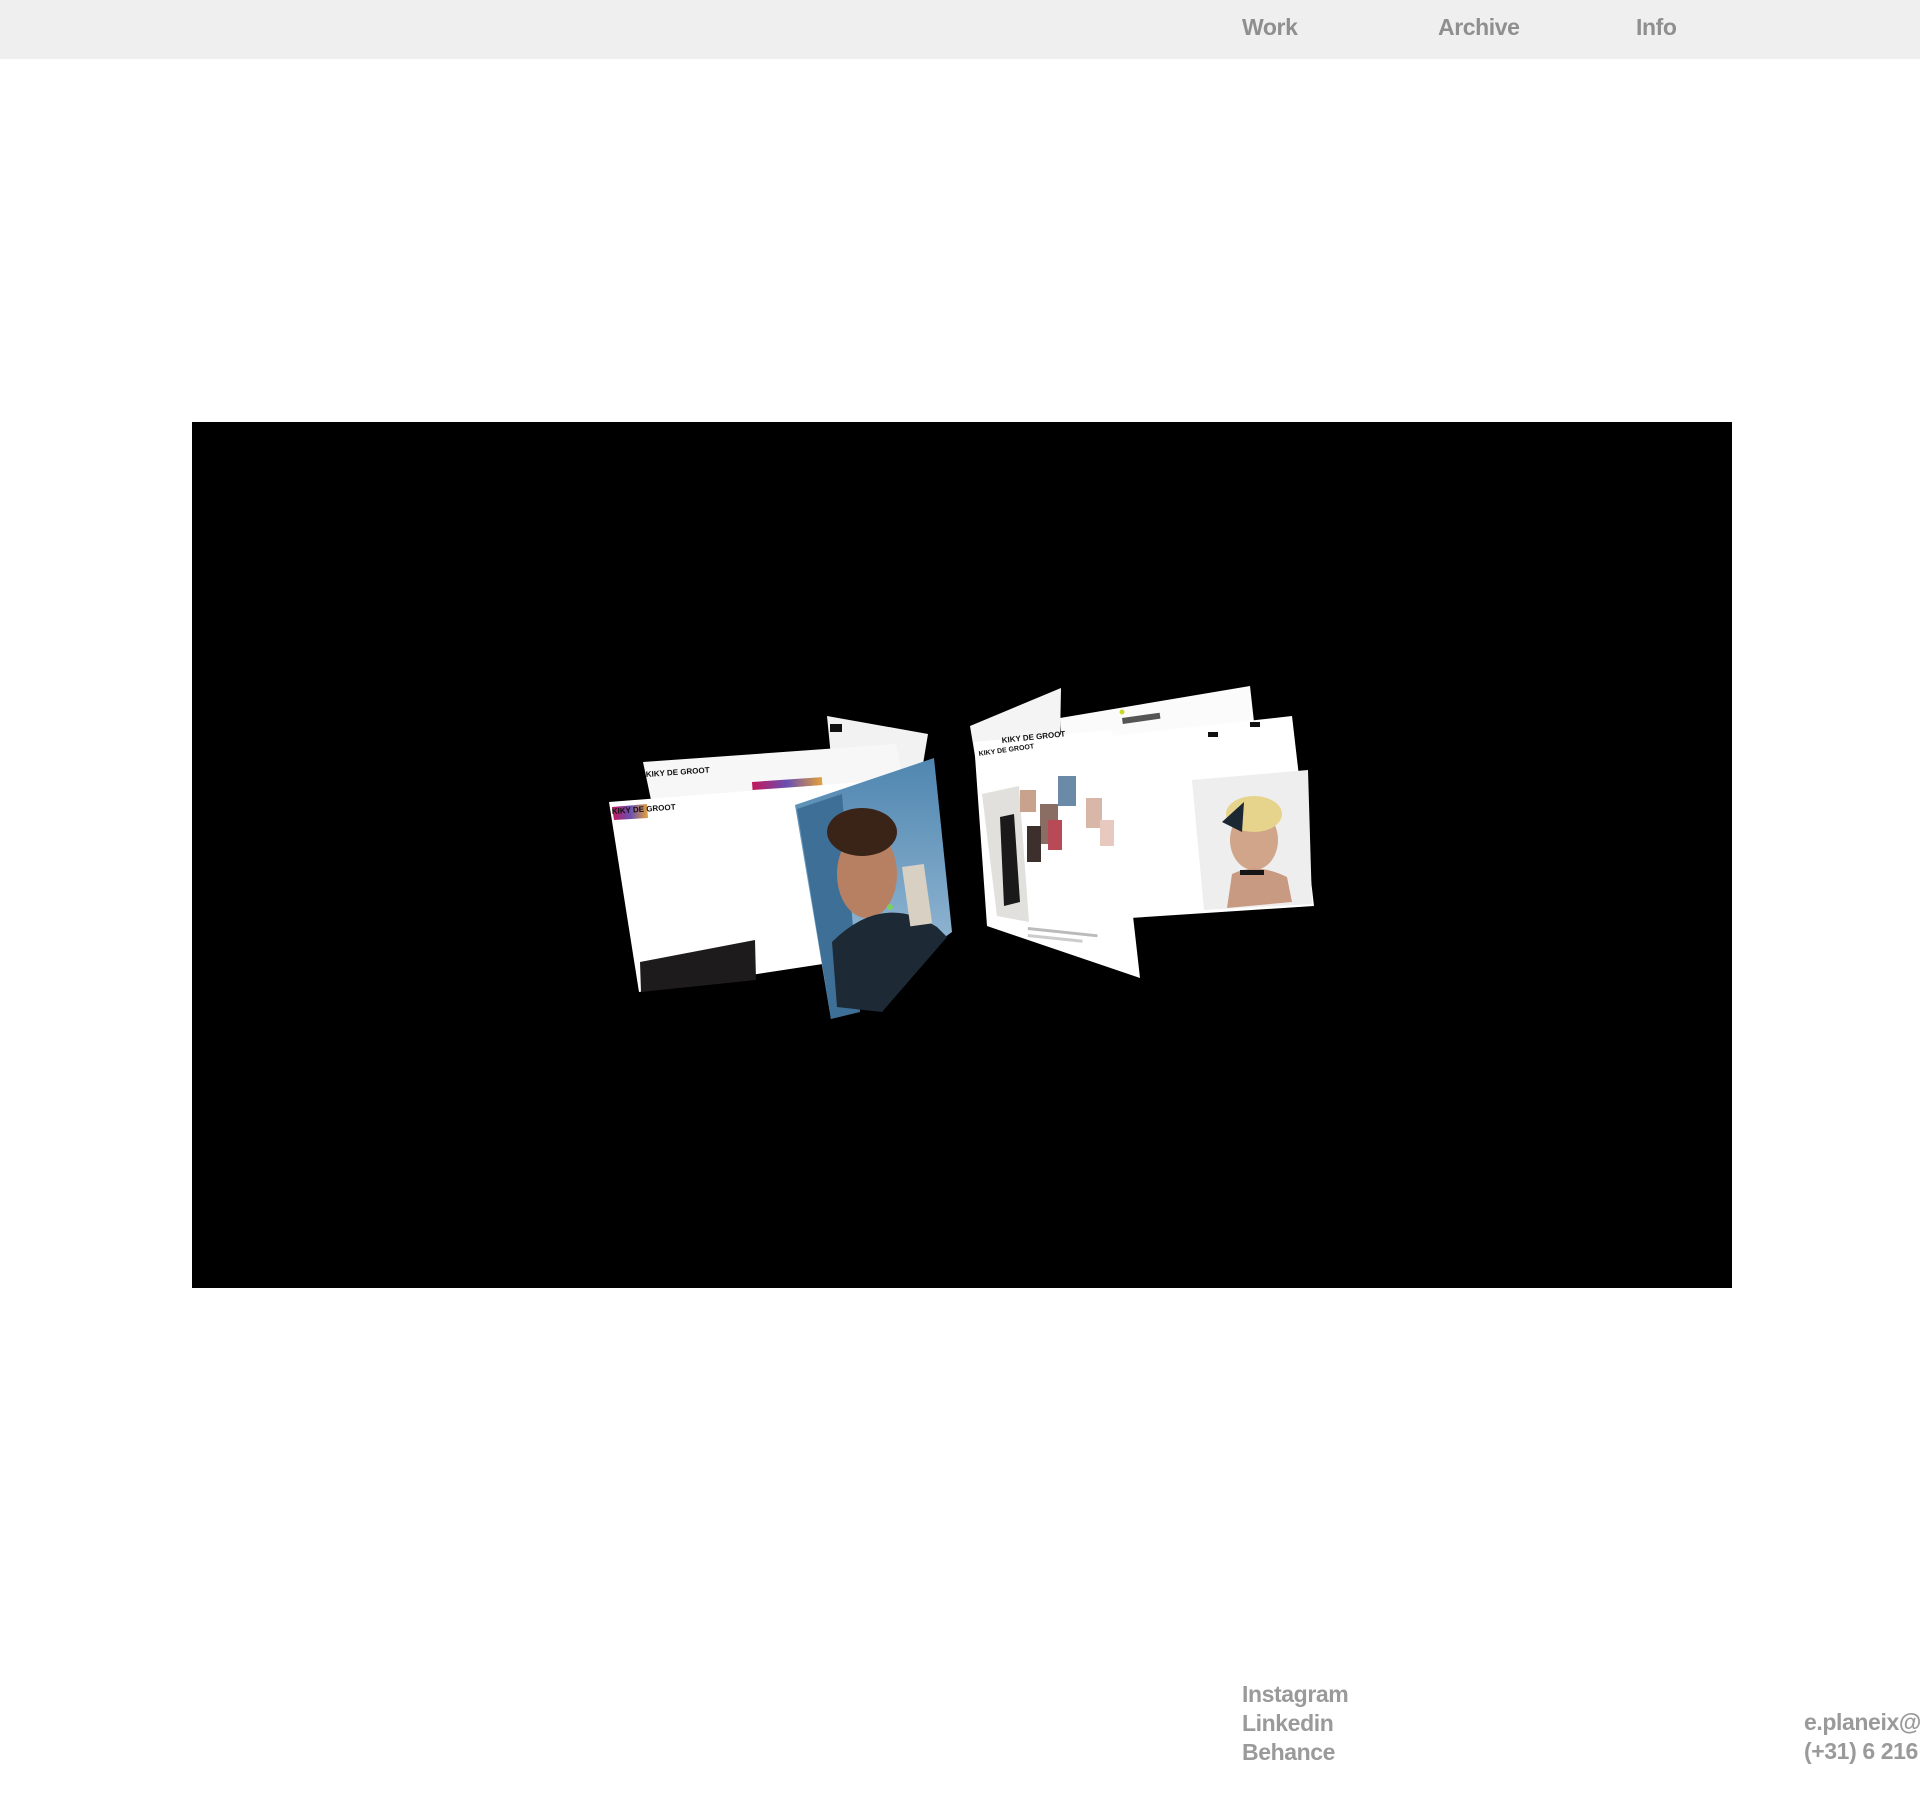 The image size is (1920, 1800). I want to click on nav-info-link: Info, so click(1656, 27).